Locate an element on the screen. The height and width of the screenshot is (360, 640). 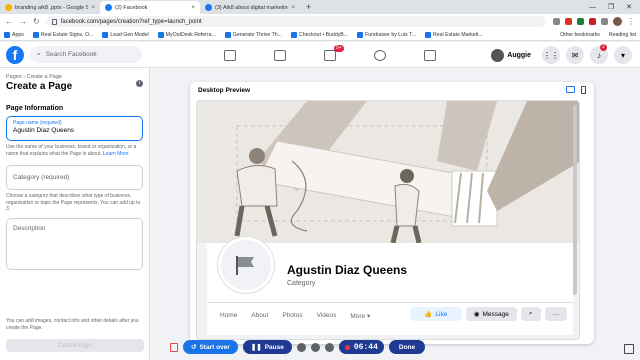
bookmark-item: Lead Gen Model is located at coordinates (125, 34).